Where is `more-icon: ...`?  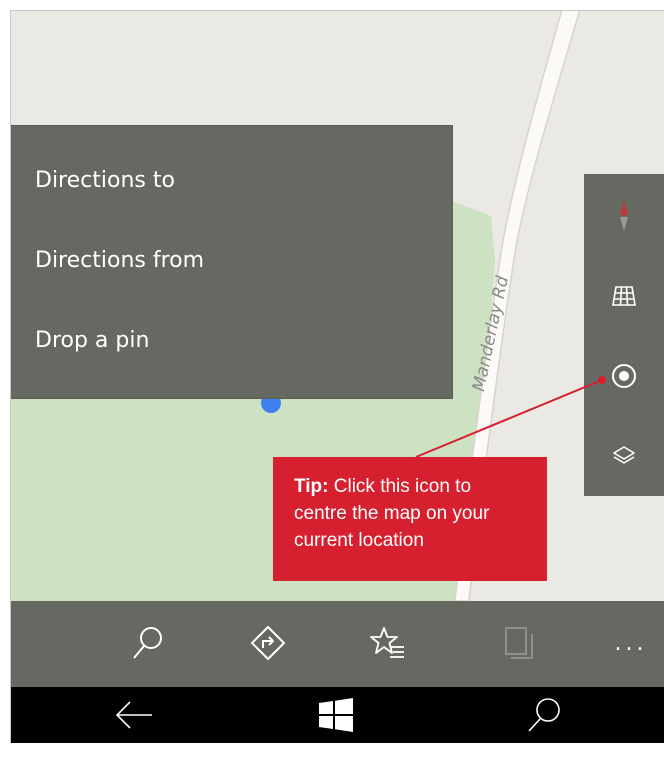 more-icon: ... is located at coordinates (631, 643).